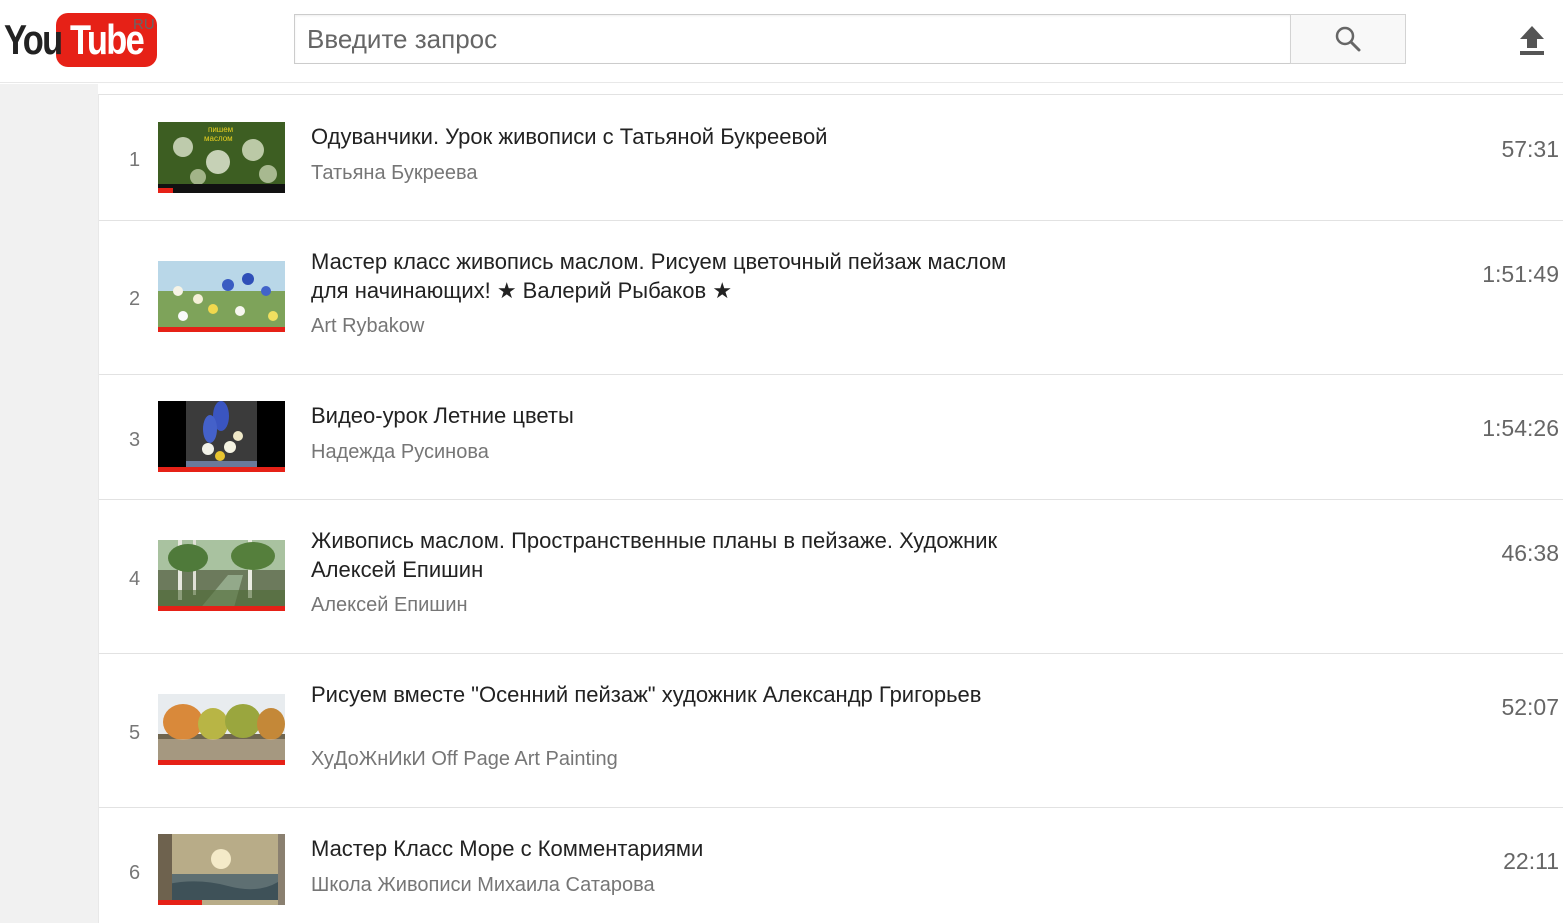 The width and height of the screenshot is (1563, 923). I want to click on masthead: You Tube RU, so click(781, 41).